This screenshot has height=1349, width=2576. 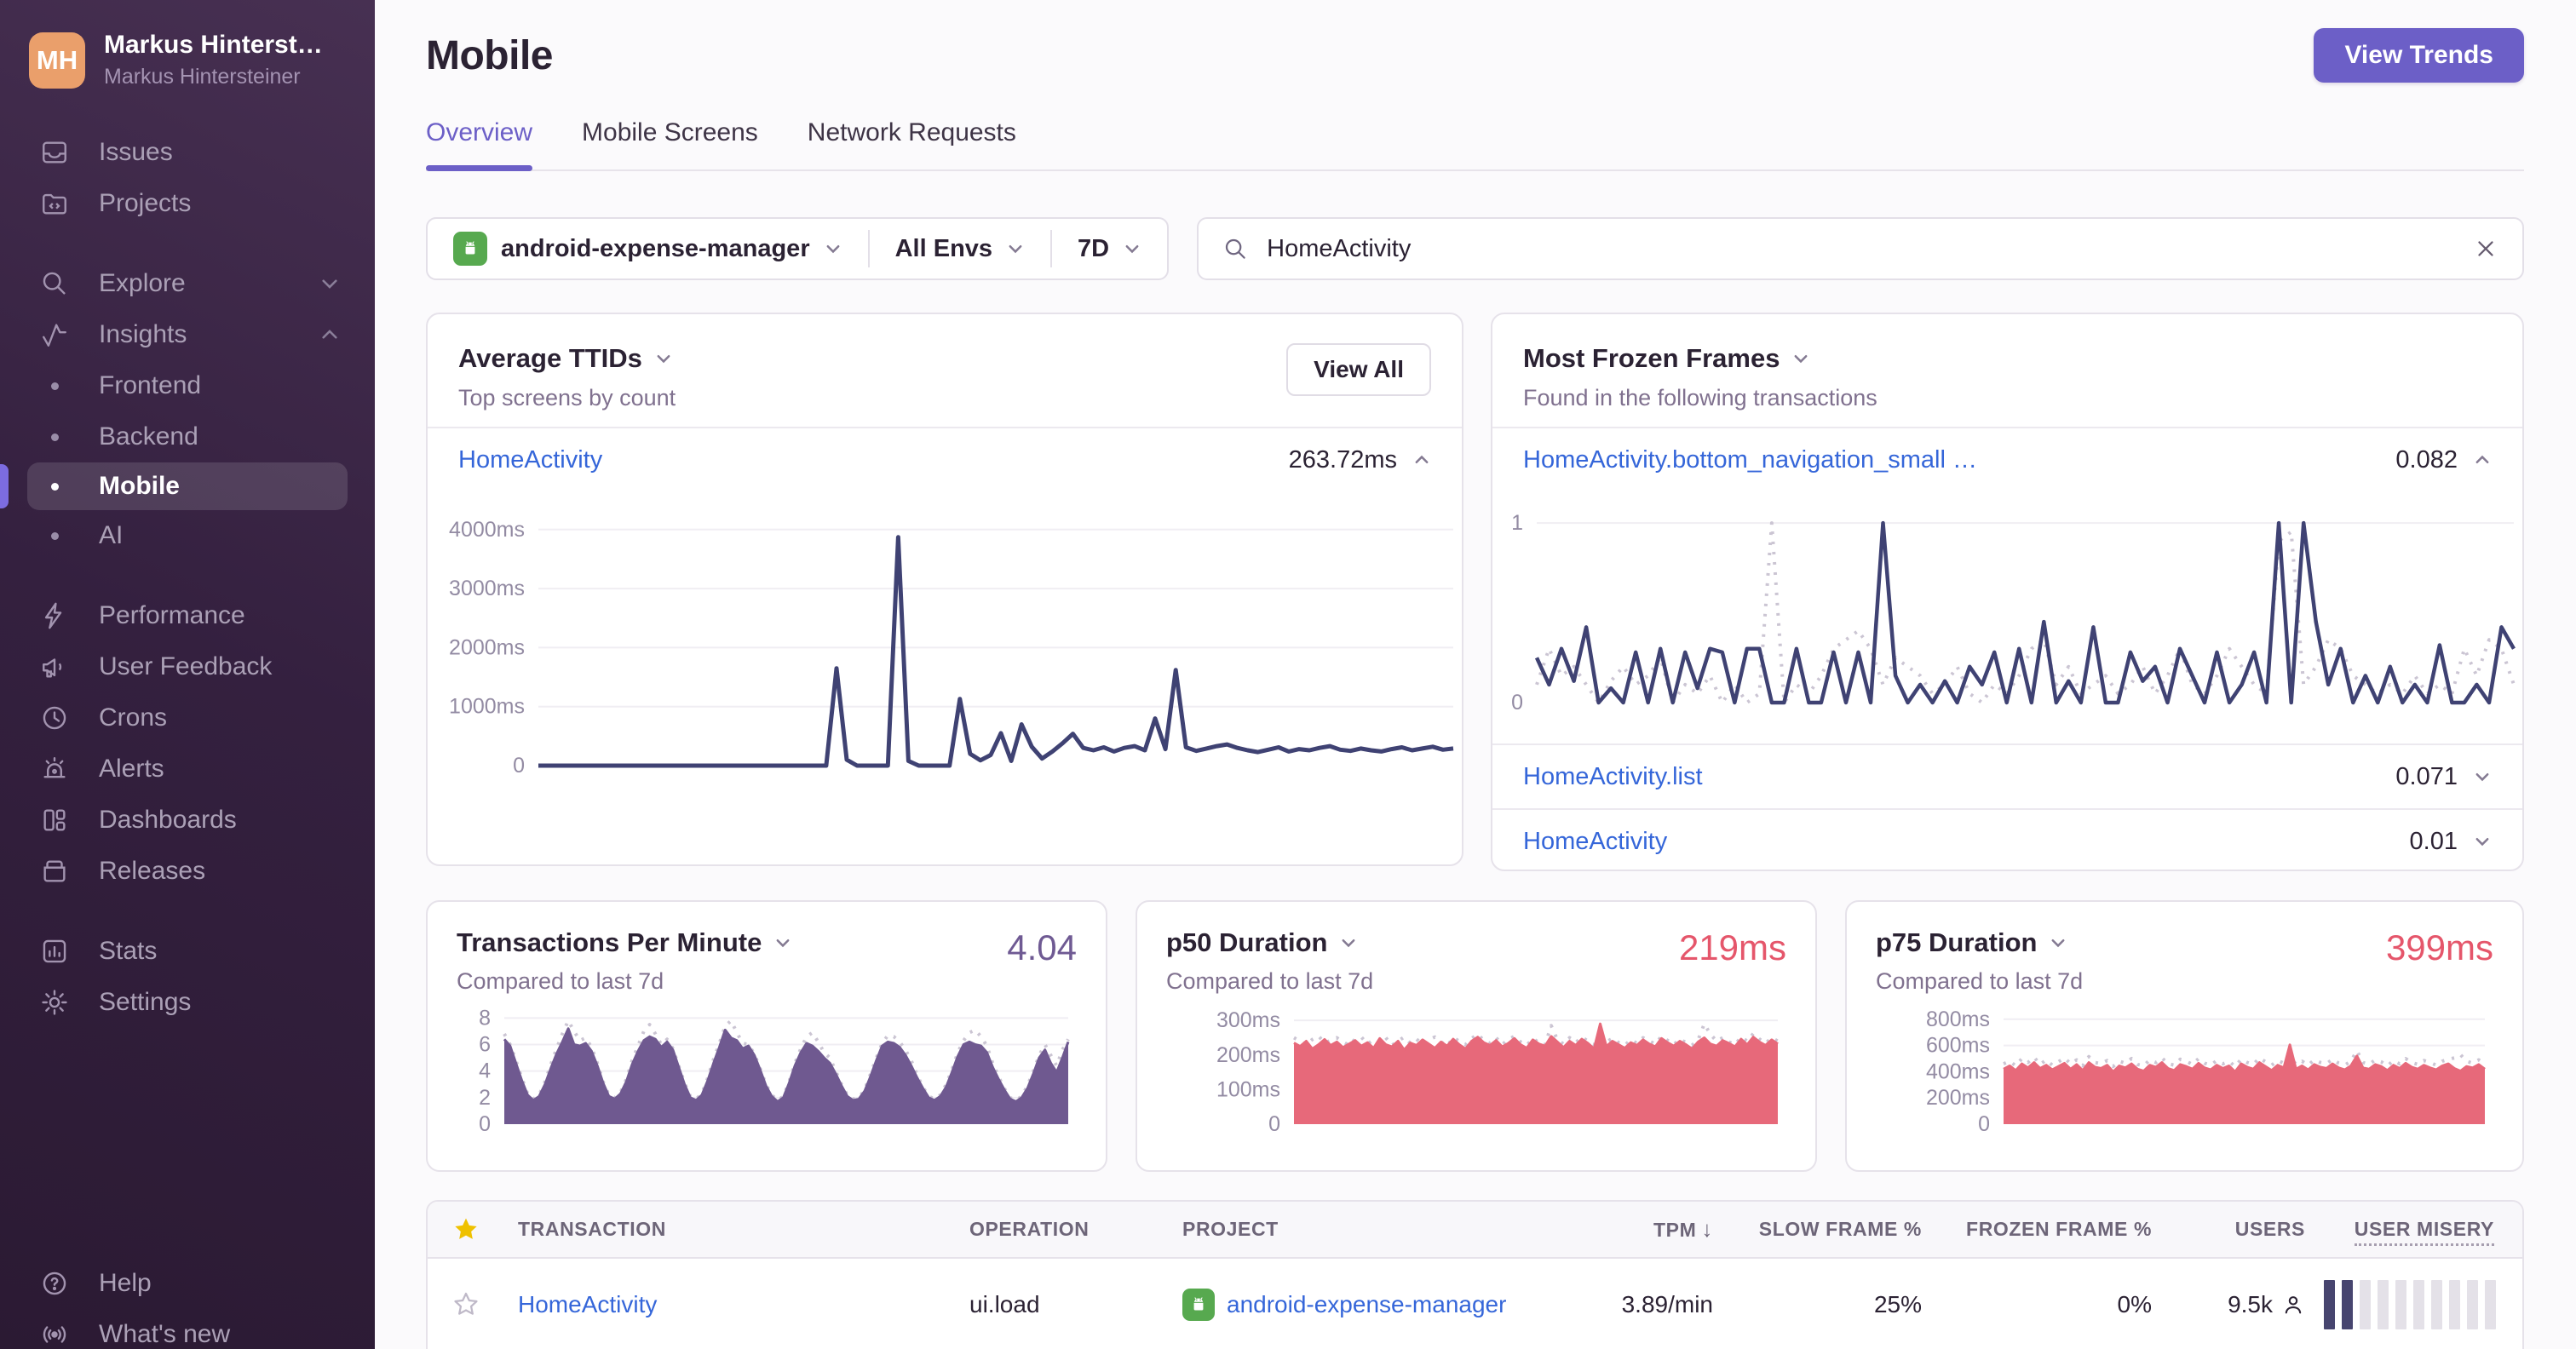 I want to click on col-transaction: TRANSACTION, so click(x=730, y=1229).